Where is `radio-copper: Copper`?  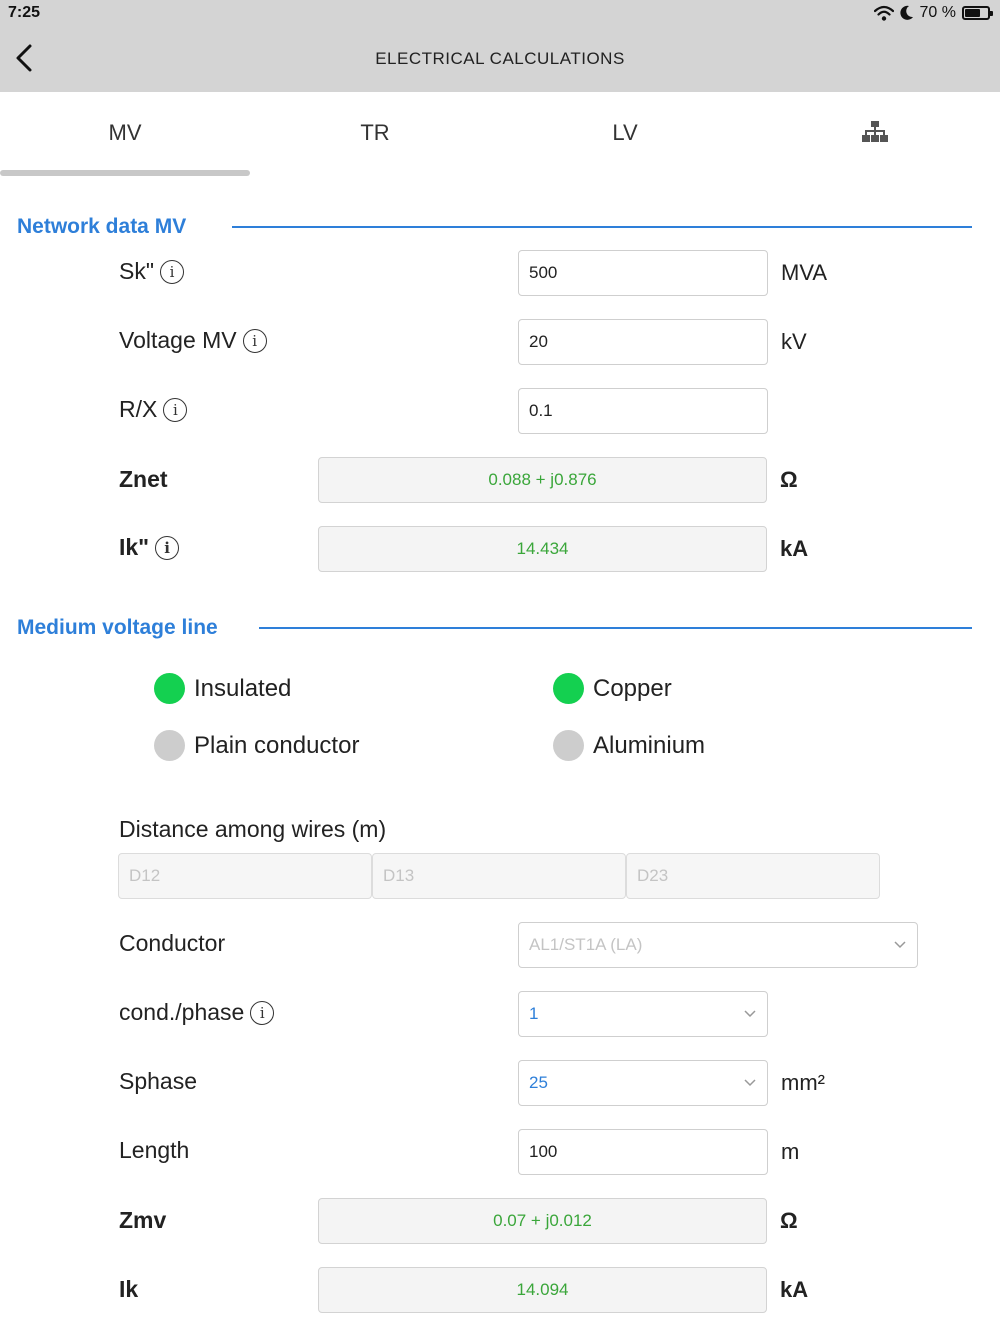 radio-copper: Copper is located at coordinates (612, 688).